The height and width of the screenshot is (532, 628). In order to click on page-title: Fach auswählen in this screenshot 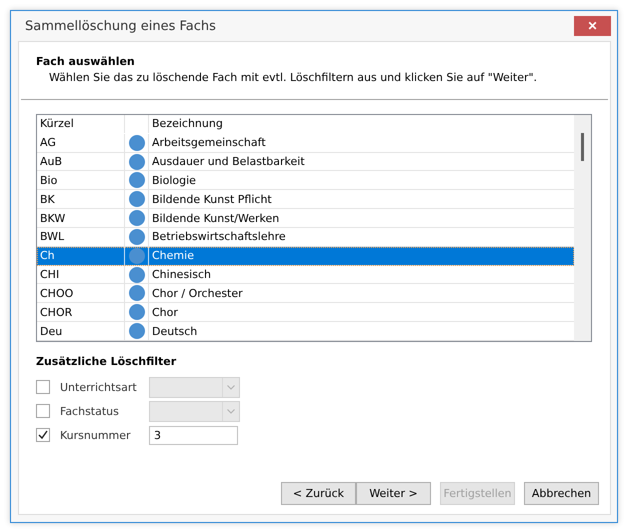, I will do `click(85, 61)`.